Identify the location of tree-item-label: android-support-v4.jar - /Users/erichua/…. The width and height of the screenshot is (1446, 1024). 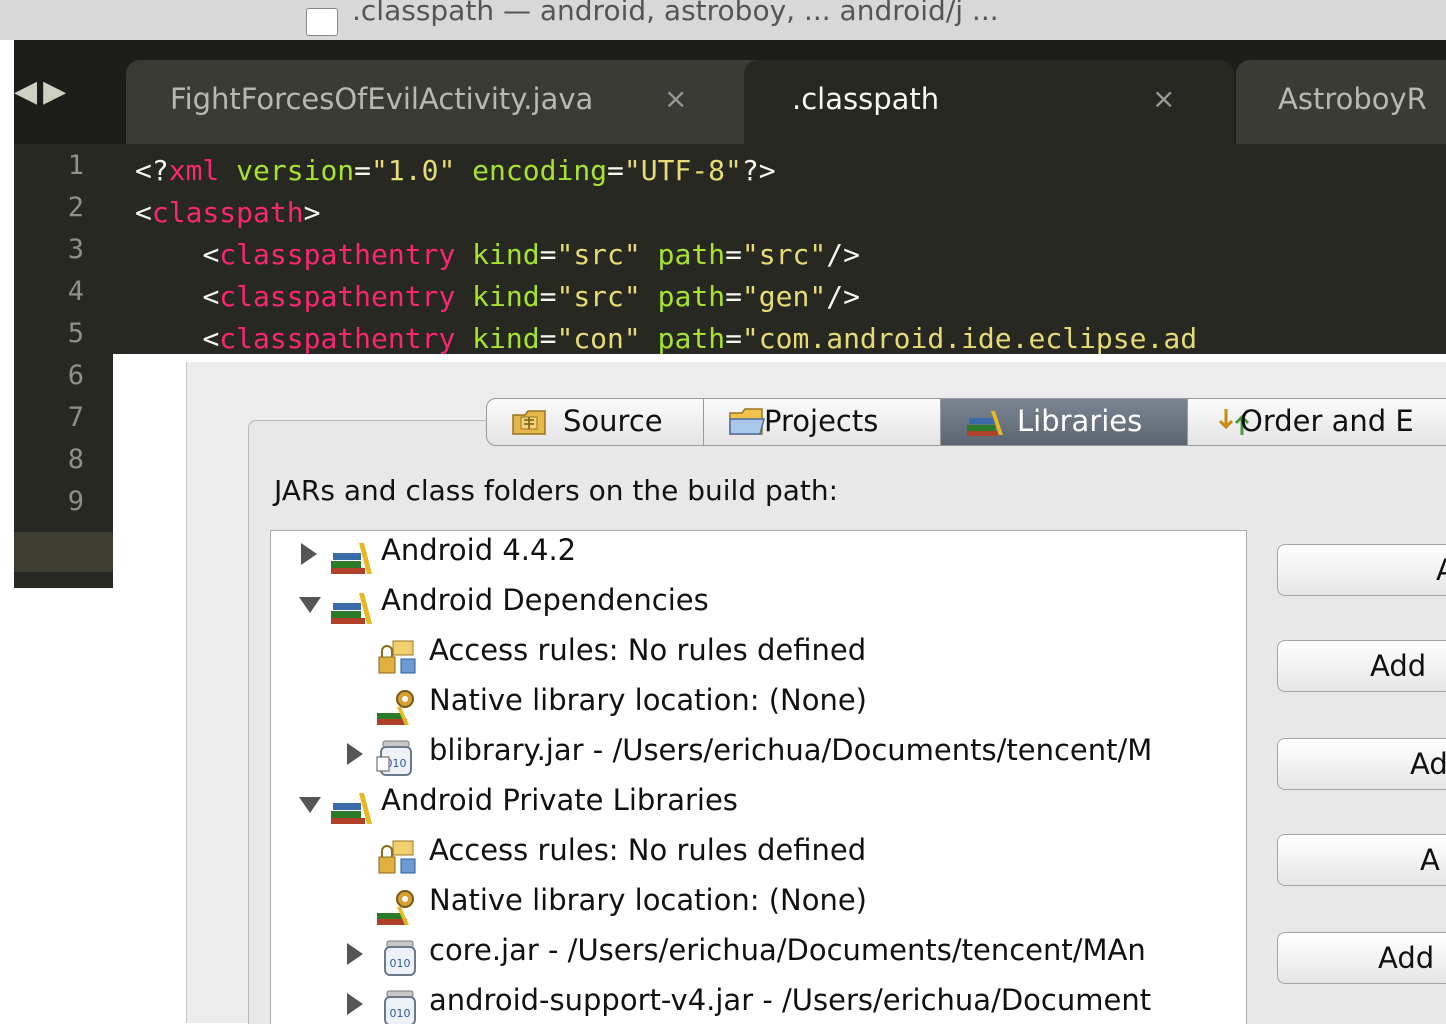
(790, 1000).